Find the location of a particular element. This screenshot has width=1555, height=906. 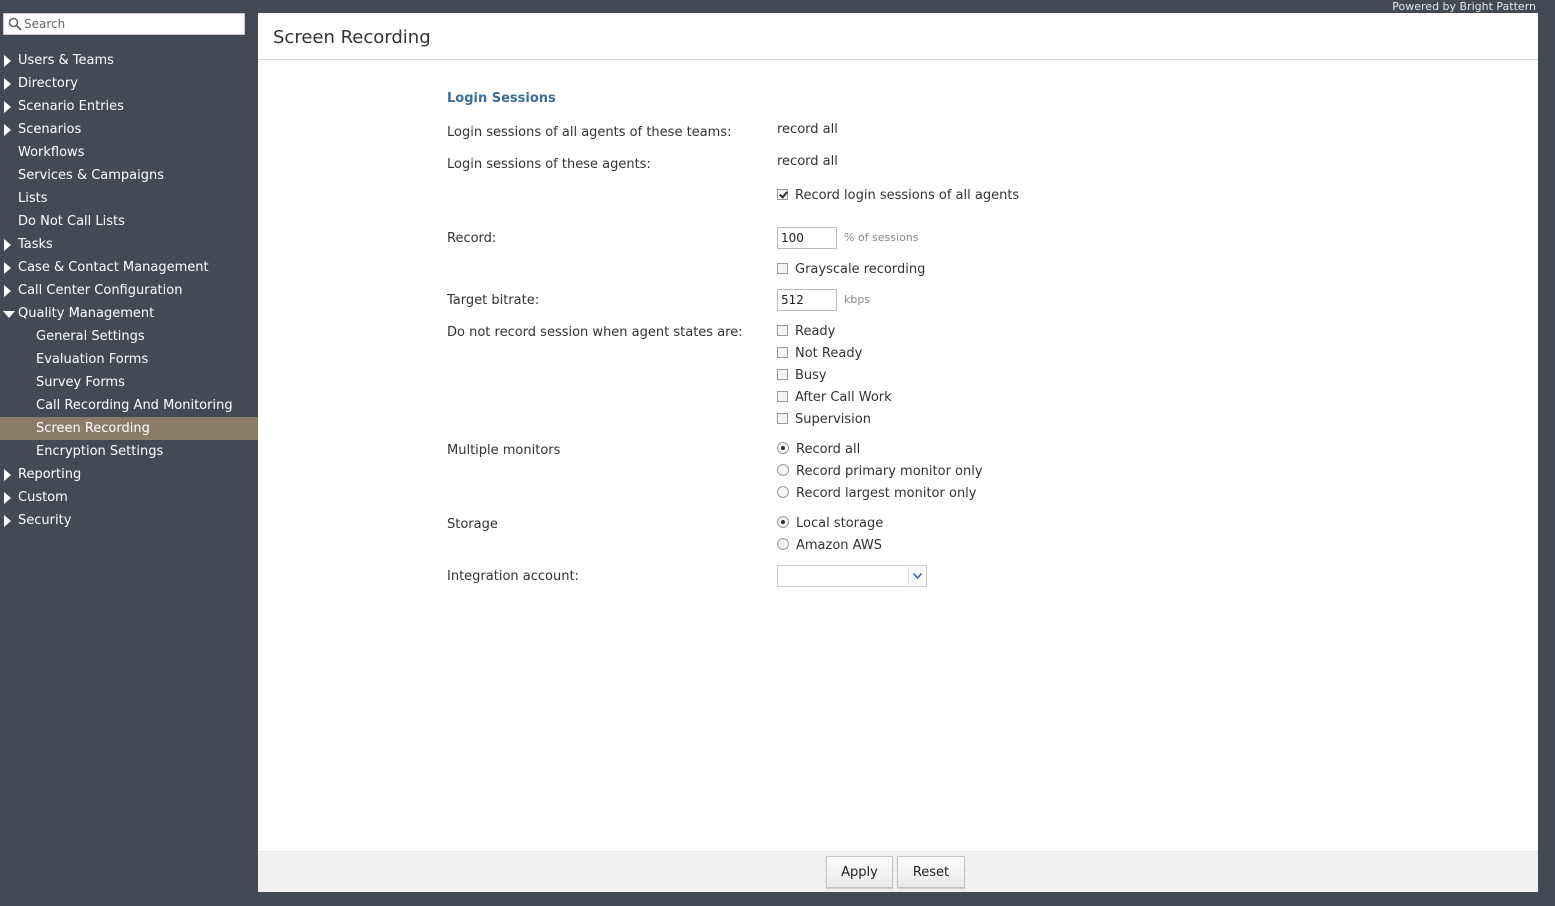

state-label: Supervision is located at coordinates (833, 419).